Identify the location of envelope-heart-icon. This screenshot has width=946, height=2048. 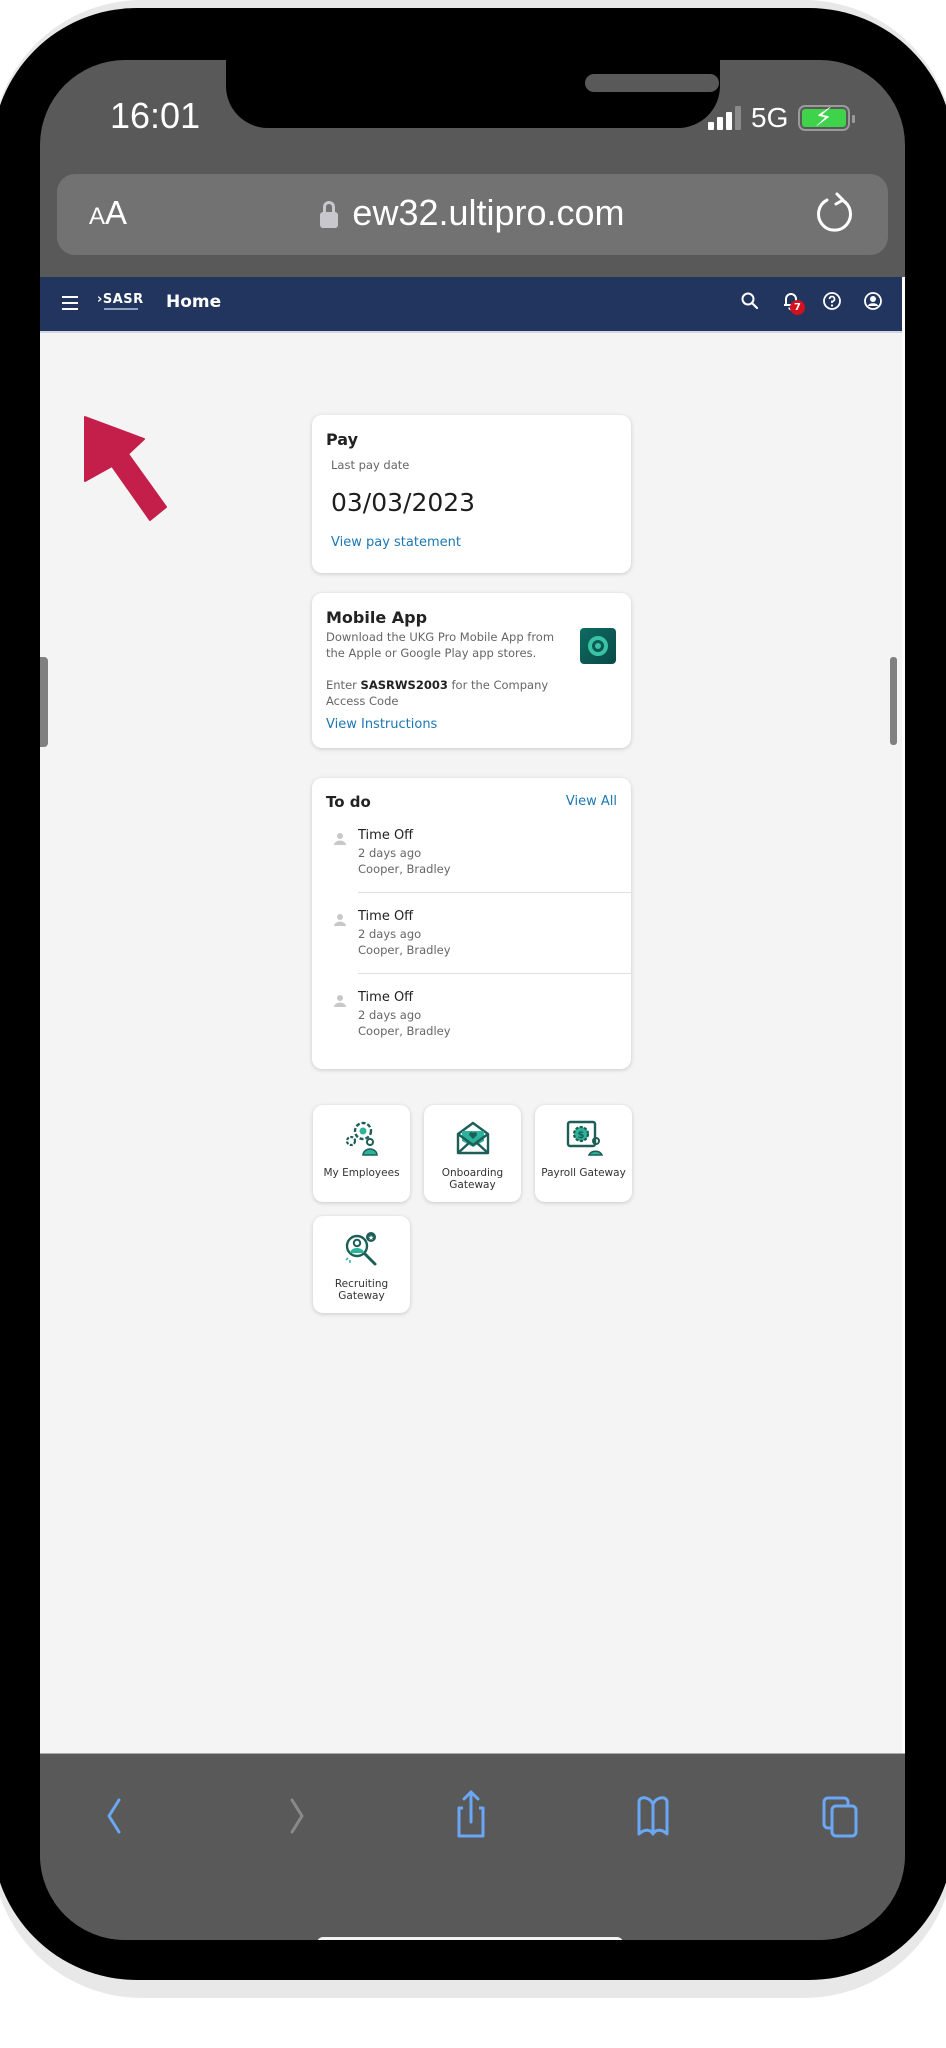
(473, 1138).